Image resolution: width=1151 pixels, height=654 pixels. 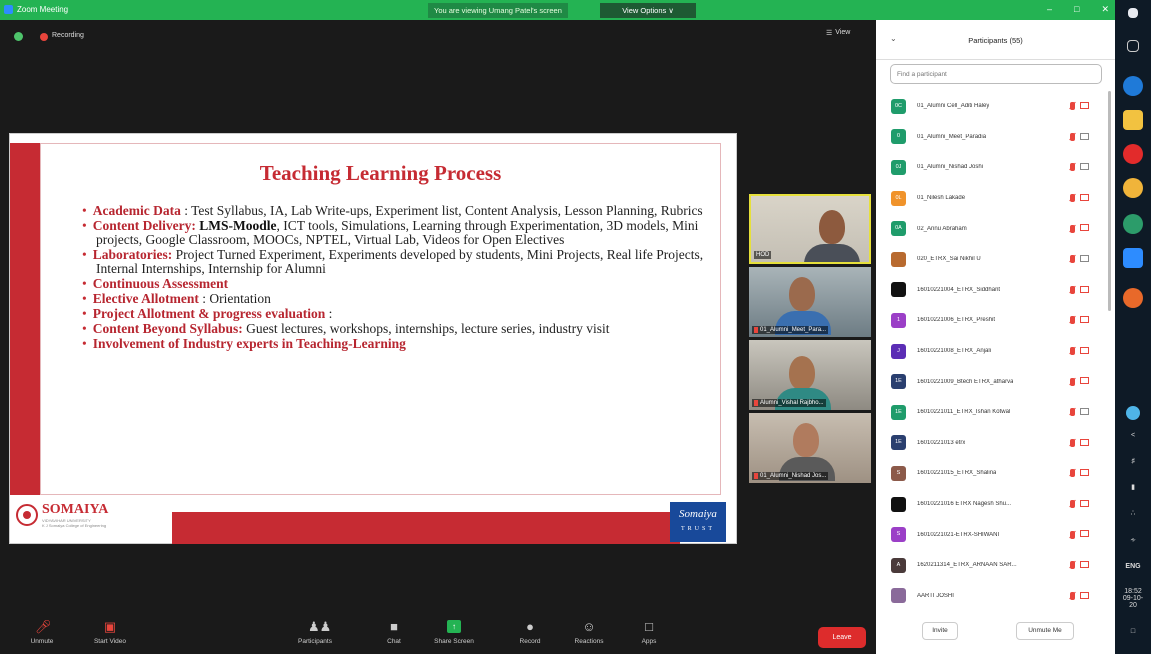 I want to click on start-video-button: ▣ Start Video, so click(x=110, y=632).